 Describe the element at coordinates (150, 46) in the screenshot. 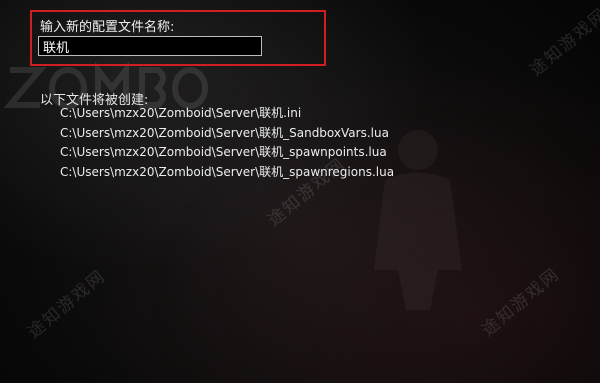

I see `config-name-input` at that location.